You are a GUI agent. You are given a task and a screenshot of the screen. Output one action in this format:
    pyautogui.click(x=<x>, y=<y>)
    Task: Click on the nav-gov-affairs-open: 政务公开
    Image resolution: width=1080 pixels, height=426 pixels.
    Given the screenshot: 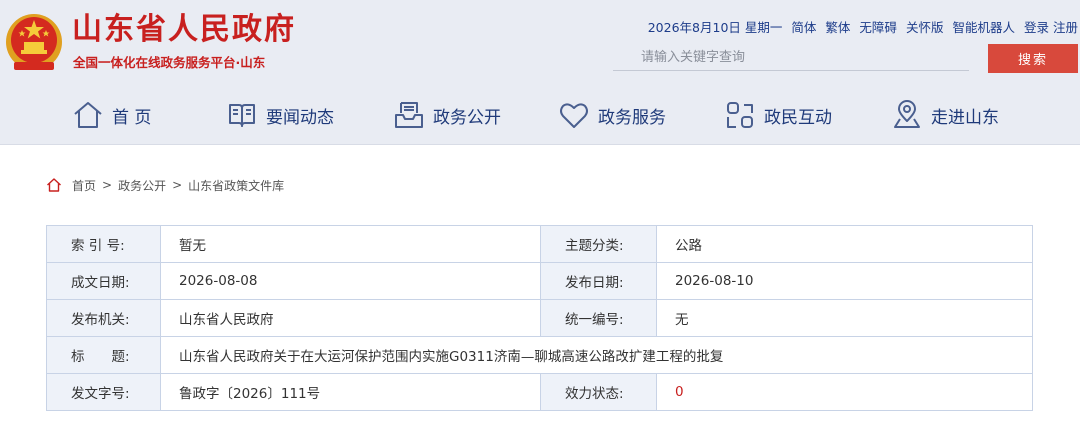 What is the action you would take?
    pyautogui.click(x=447, y=115)
    